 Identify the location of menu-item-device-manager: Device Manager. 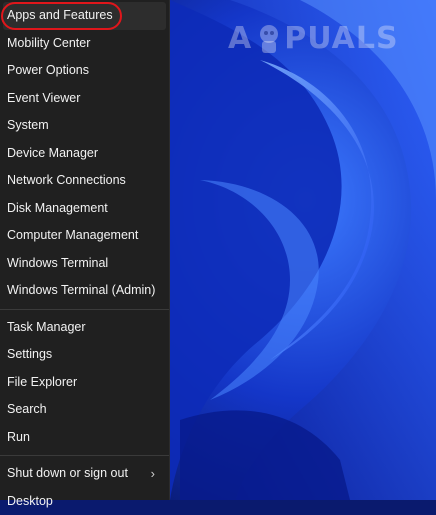
(84, 154).